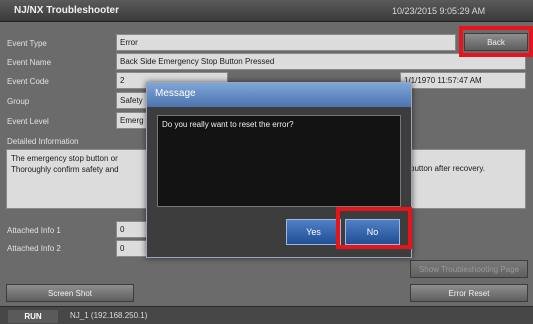 The width and height of the screenshot is (533, 324). Describe the element at coordinates (439, 11) in the screenshot. I see `datetime-display: 10/23/2015 9:05:29 AM` at that location.